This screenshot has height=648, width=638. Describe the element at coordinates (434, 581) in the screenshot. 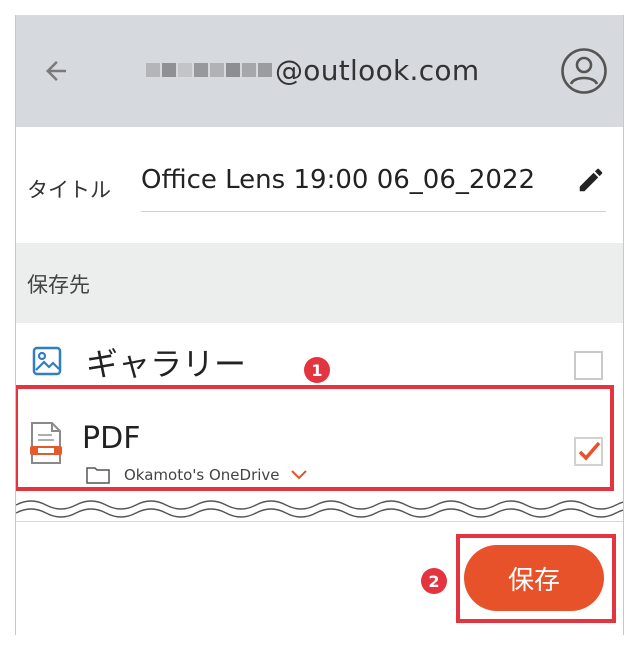

I see `annotation-badge-2: 2` at that location.